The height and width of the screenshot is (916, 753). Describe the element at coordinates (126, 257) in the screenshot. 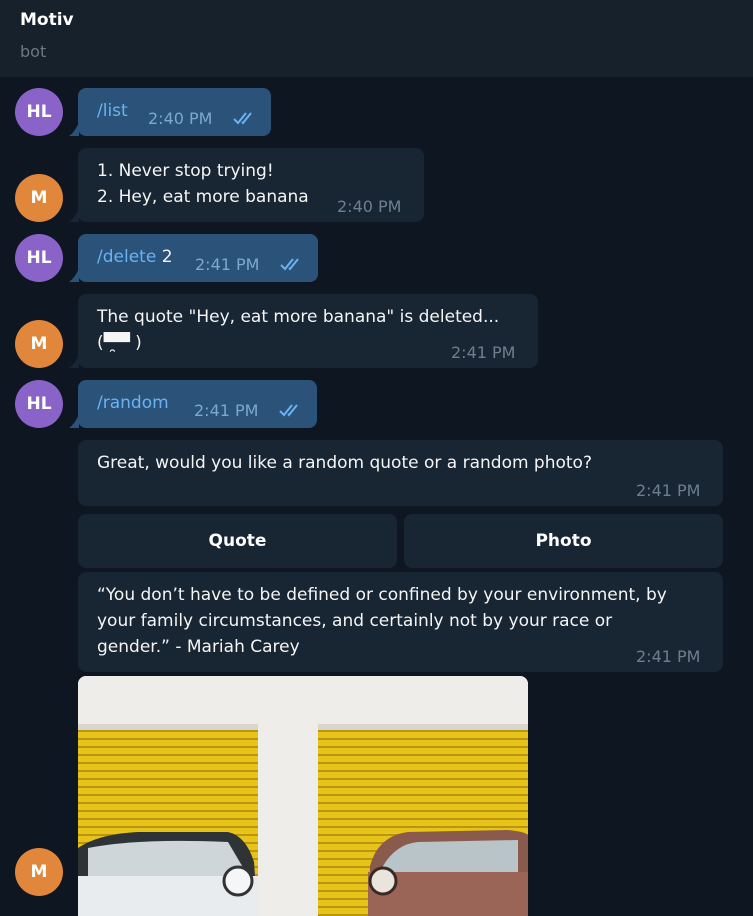

I see `command-link: /delete` at that location.